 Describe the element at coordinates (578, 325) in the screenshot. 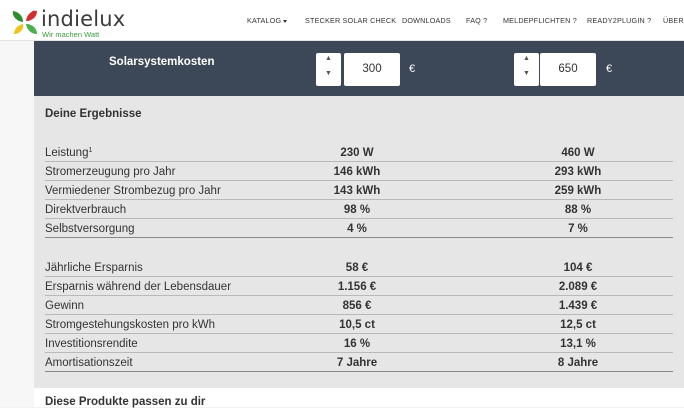

I see `result-value-option-2: 12,5 ct` at that location.